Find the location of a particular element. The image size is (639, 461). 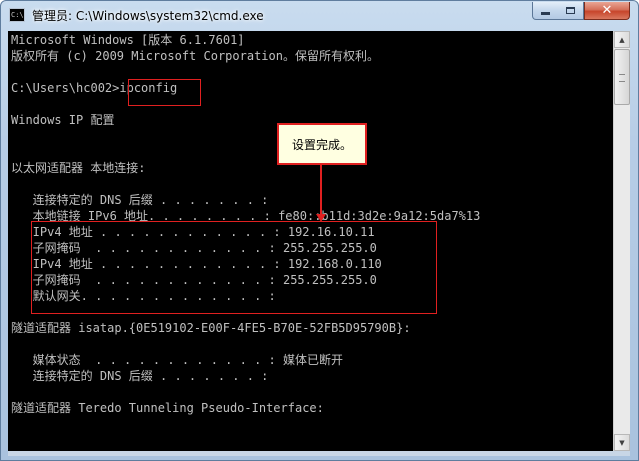

arrow-up-icon: ▲ is located at coordinates (622, 39).